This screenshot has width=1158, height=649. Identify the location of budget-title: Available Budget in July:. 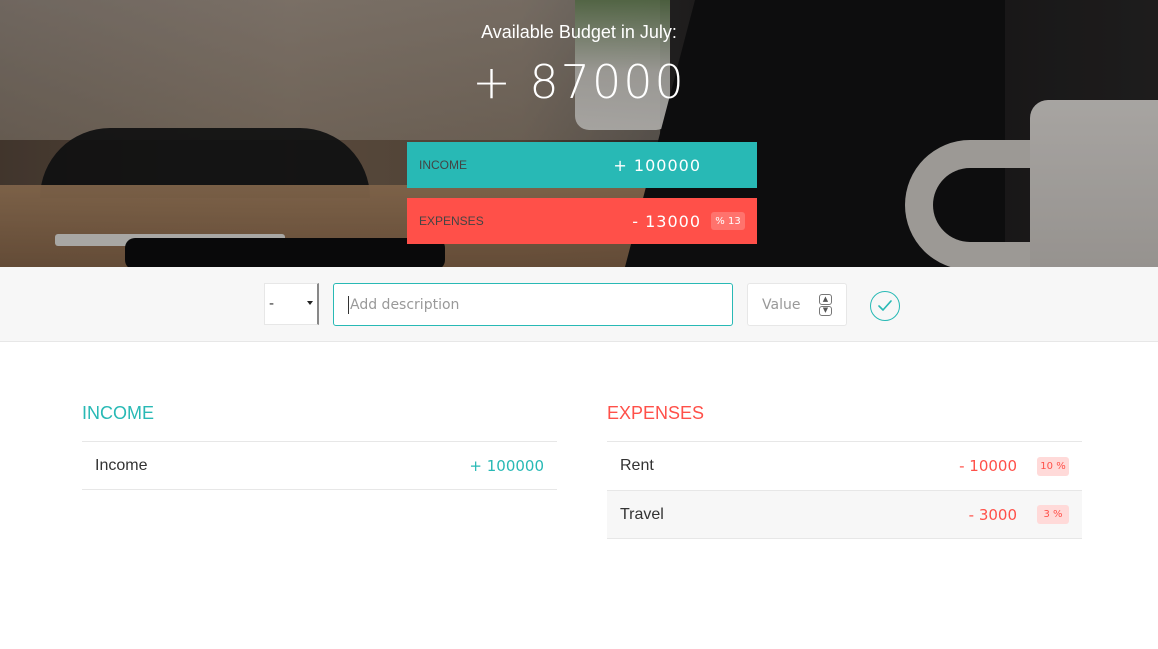
(579, 32).